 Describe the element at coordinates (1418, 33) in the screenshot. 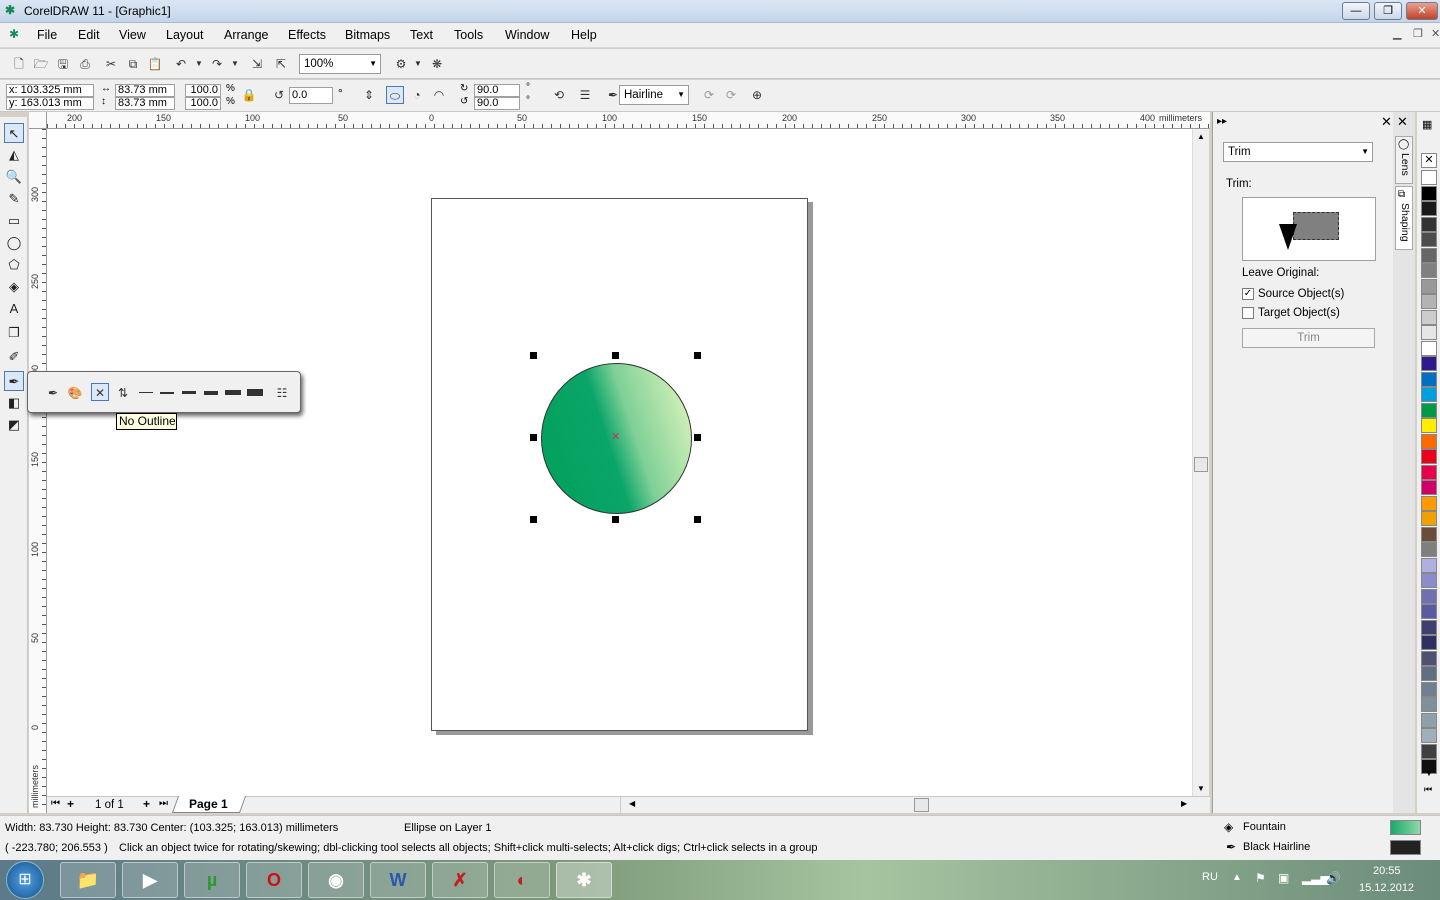

I see `doc-restore-button: ❐` at that location.